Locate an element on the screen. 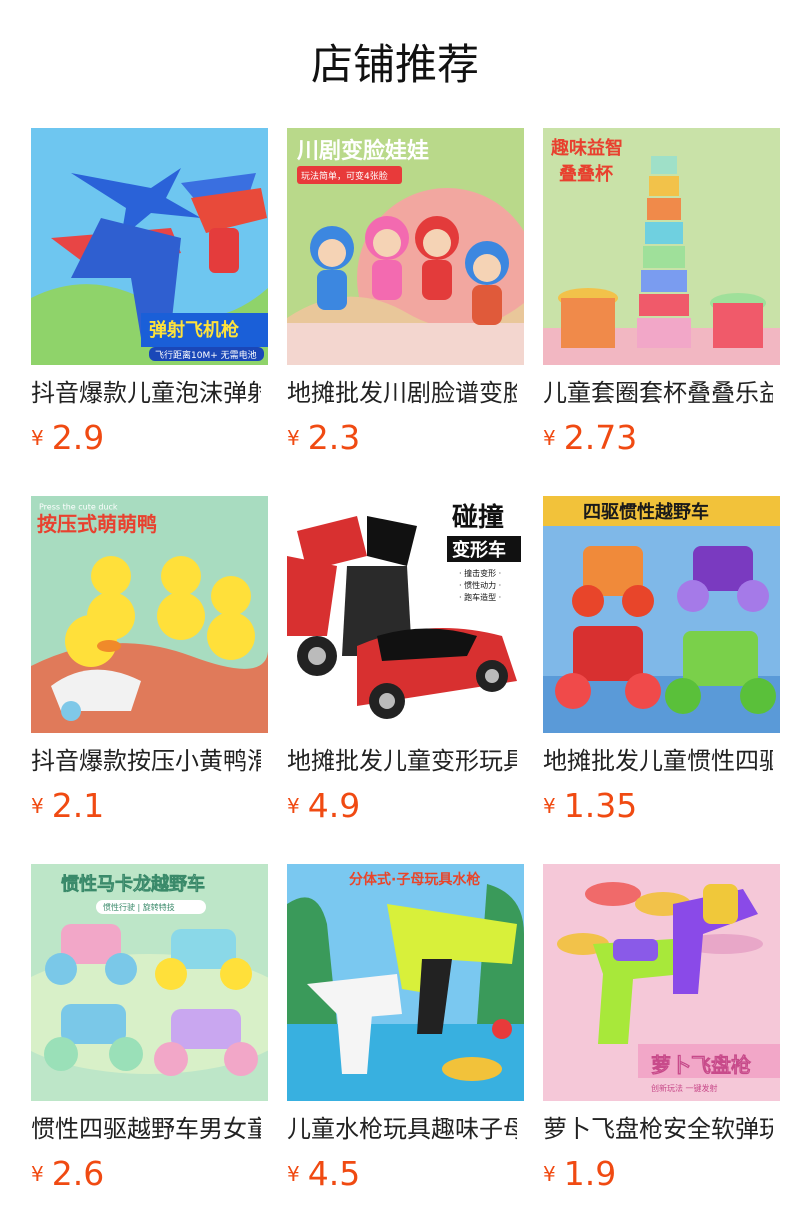 This screenshot has width=790, height=1232. page-title: 店铺推荐 is located at coordinates (394, 64).